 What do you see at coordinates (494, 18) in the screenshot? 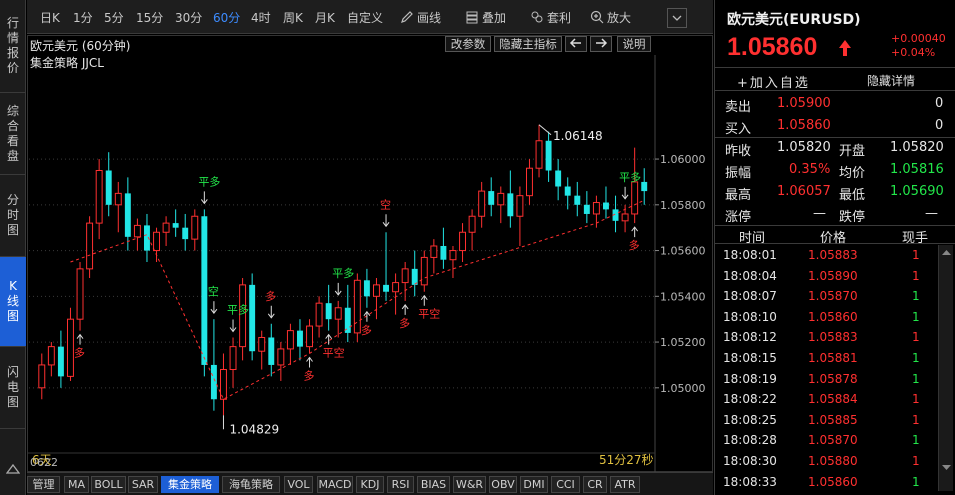
I see `overlay-label: 叠加` at bounding box center [494, 18].